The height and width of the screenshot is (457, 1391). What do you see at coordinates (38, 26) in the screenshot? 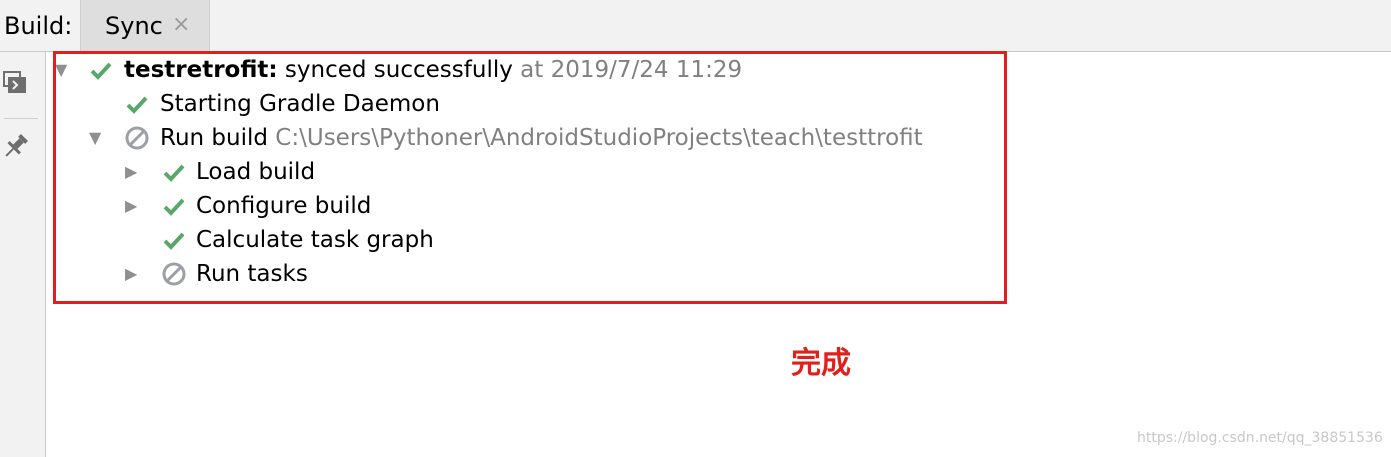
I see `build-label: Build:` at bounding box center [38, 26].